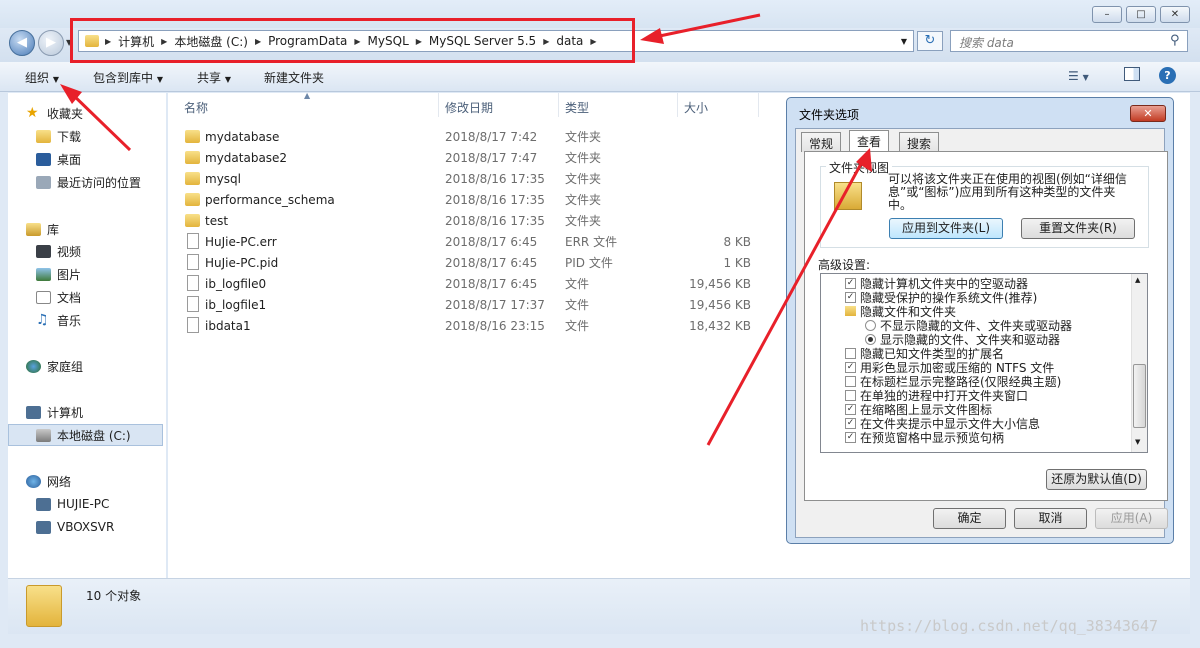  Describe the element at coordinates (100, 121) in the screenshot. I see `arrow-to-organize` at that location.